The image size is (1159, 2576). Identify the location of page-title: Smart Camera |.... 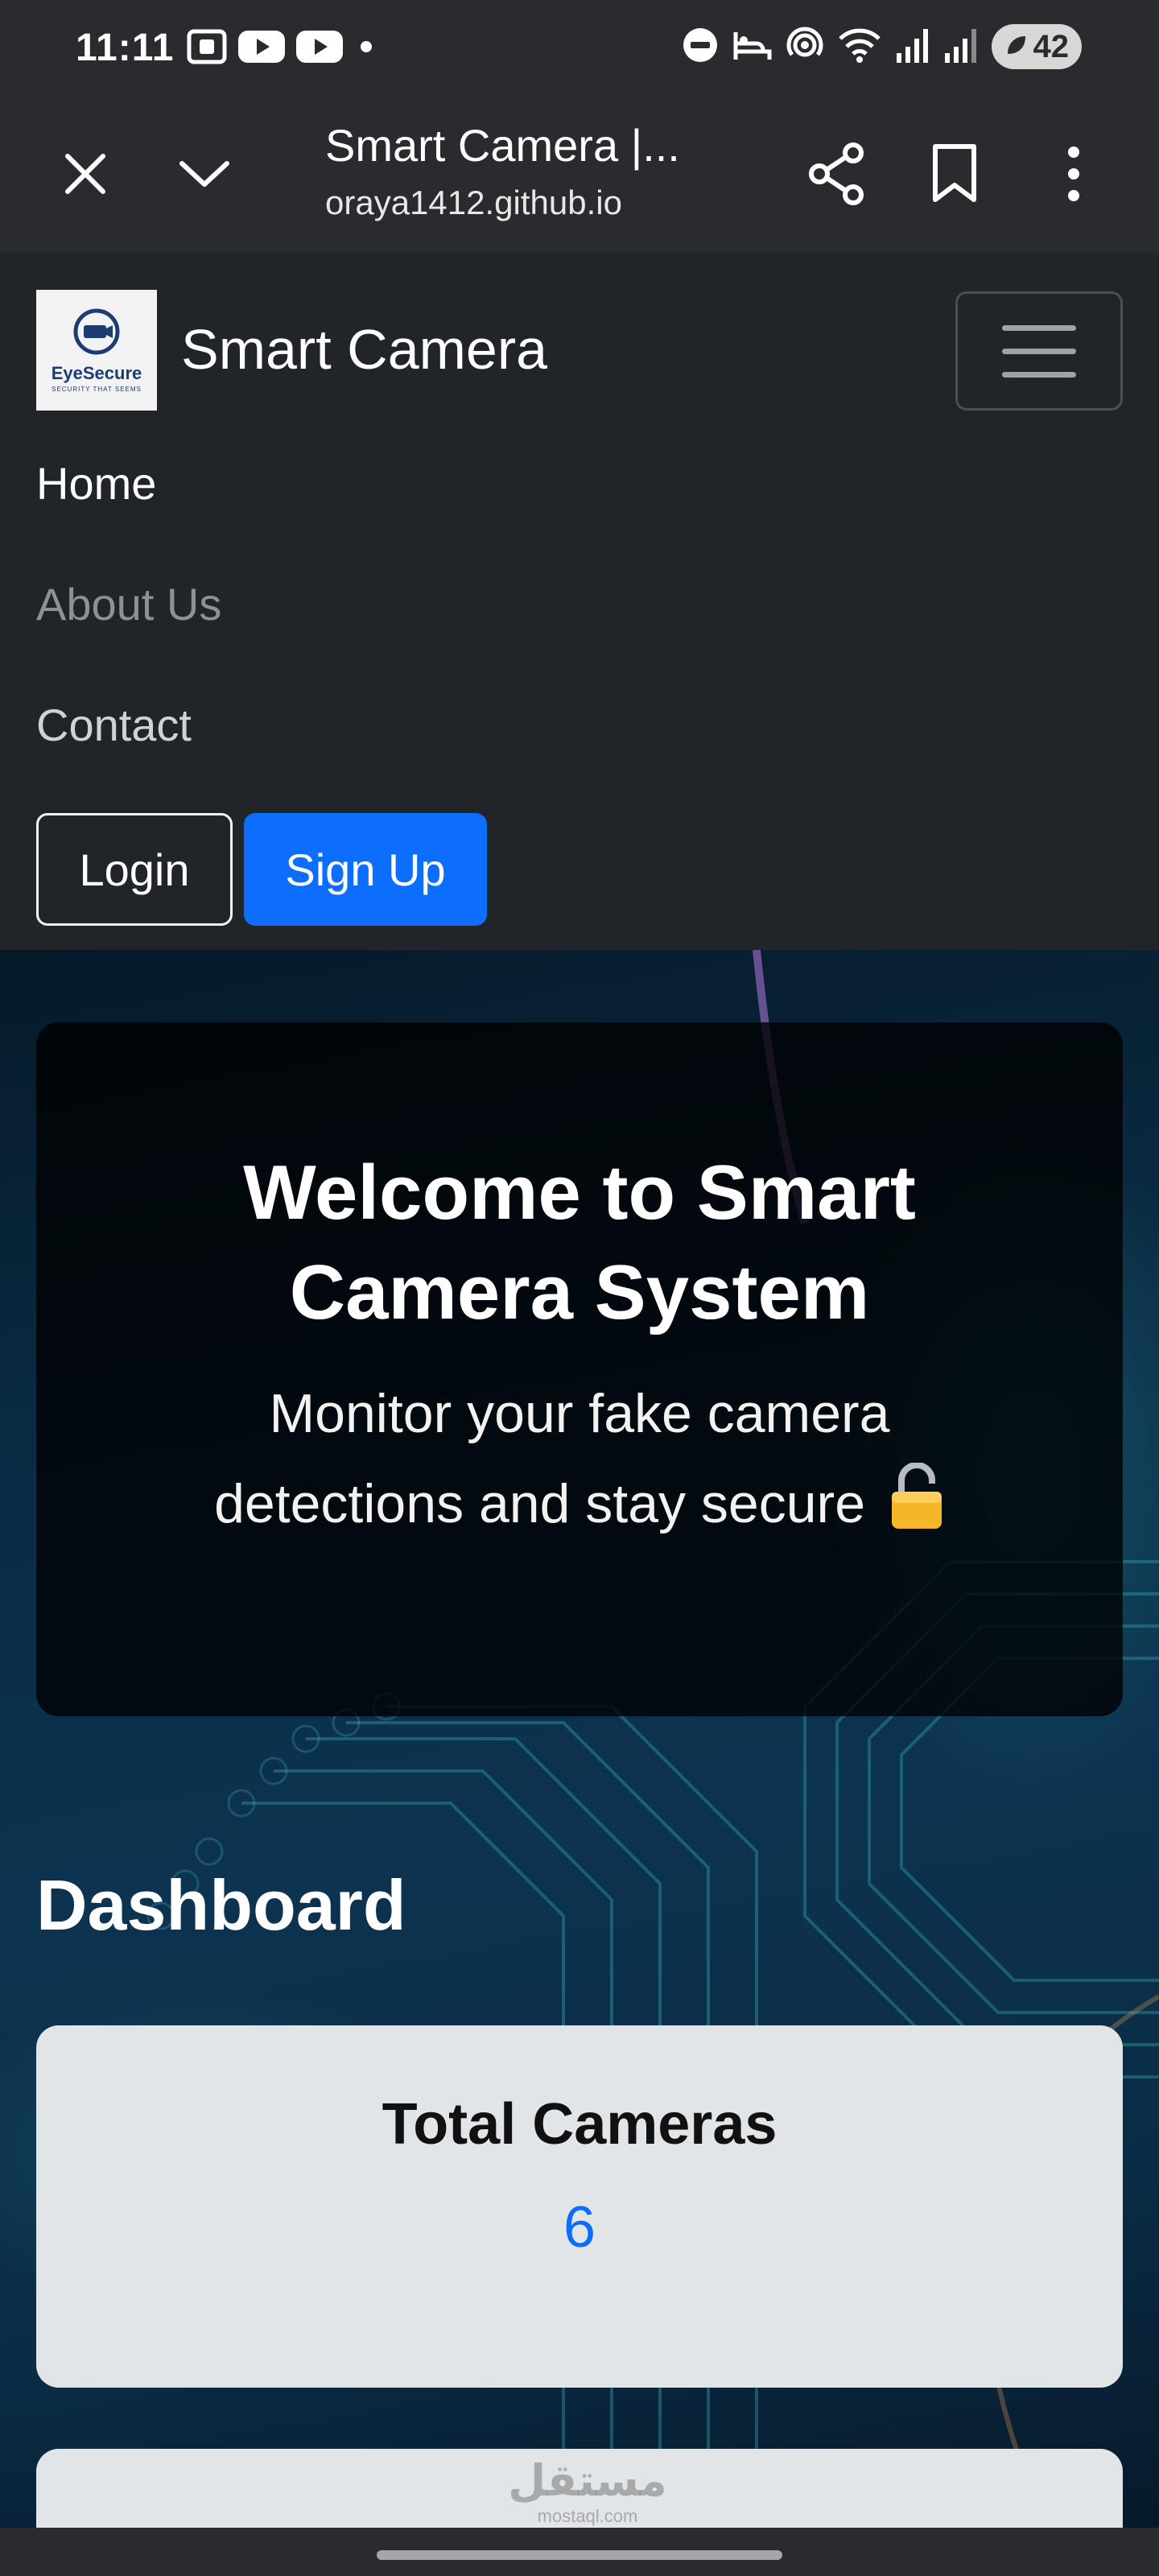
(502, 145).